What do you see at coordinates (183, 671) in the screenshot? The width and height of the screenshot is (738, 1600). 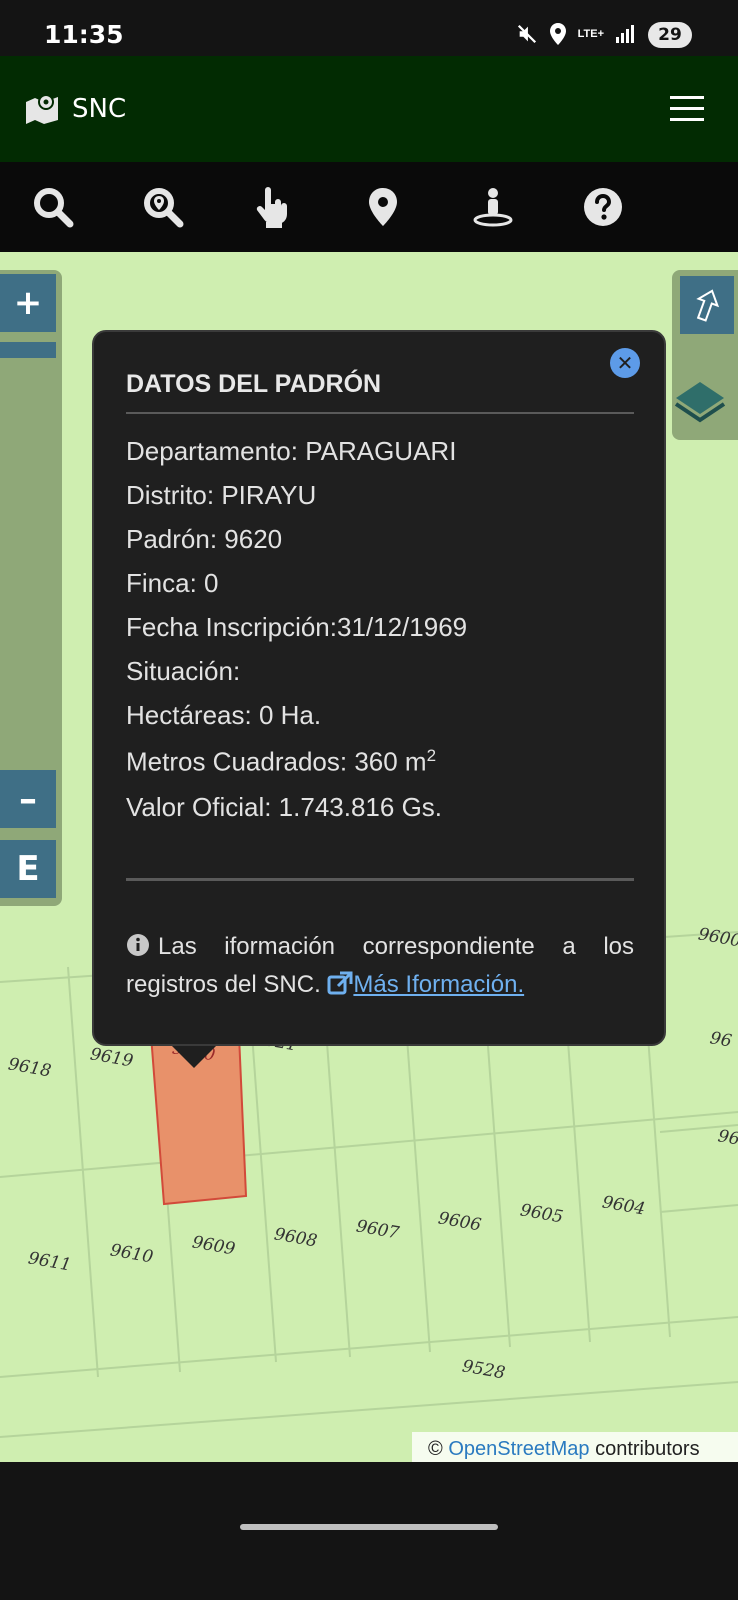 I see `field-situacion: Situación:` at bounding box center [183, 671].